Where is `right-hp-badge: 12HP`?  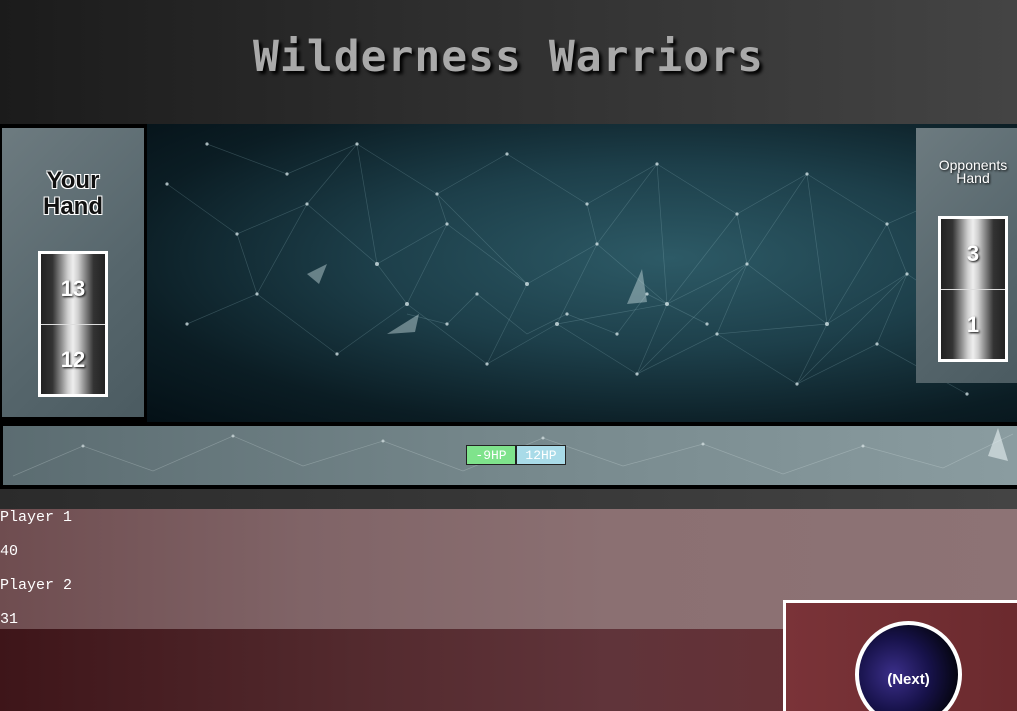 right-hp-badge: 12HP is located at coordinates (541, 455).